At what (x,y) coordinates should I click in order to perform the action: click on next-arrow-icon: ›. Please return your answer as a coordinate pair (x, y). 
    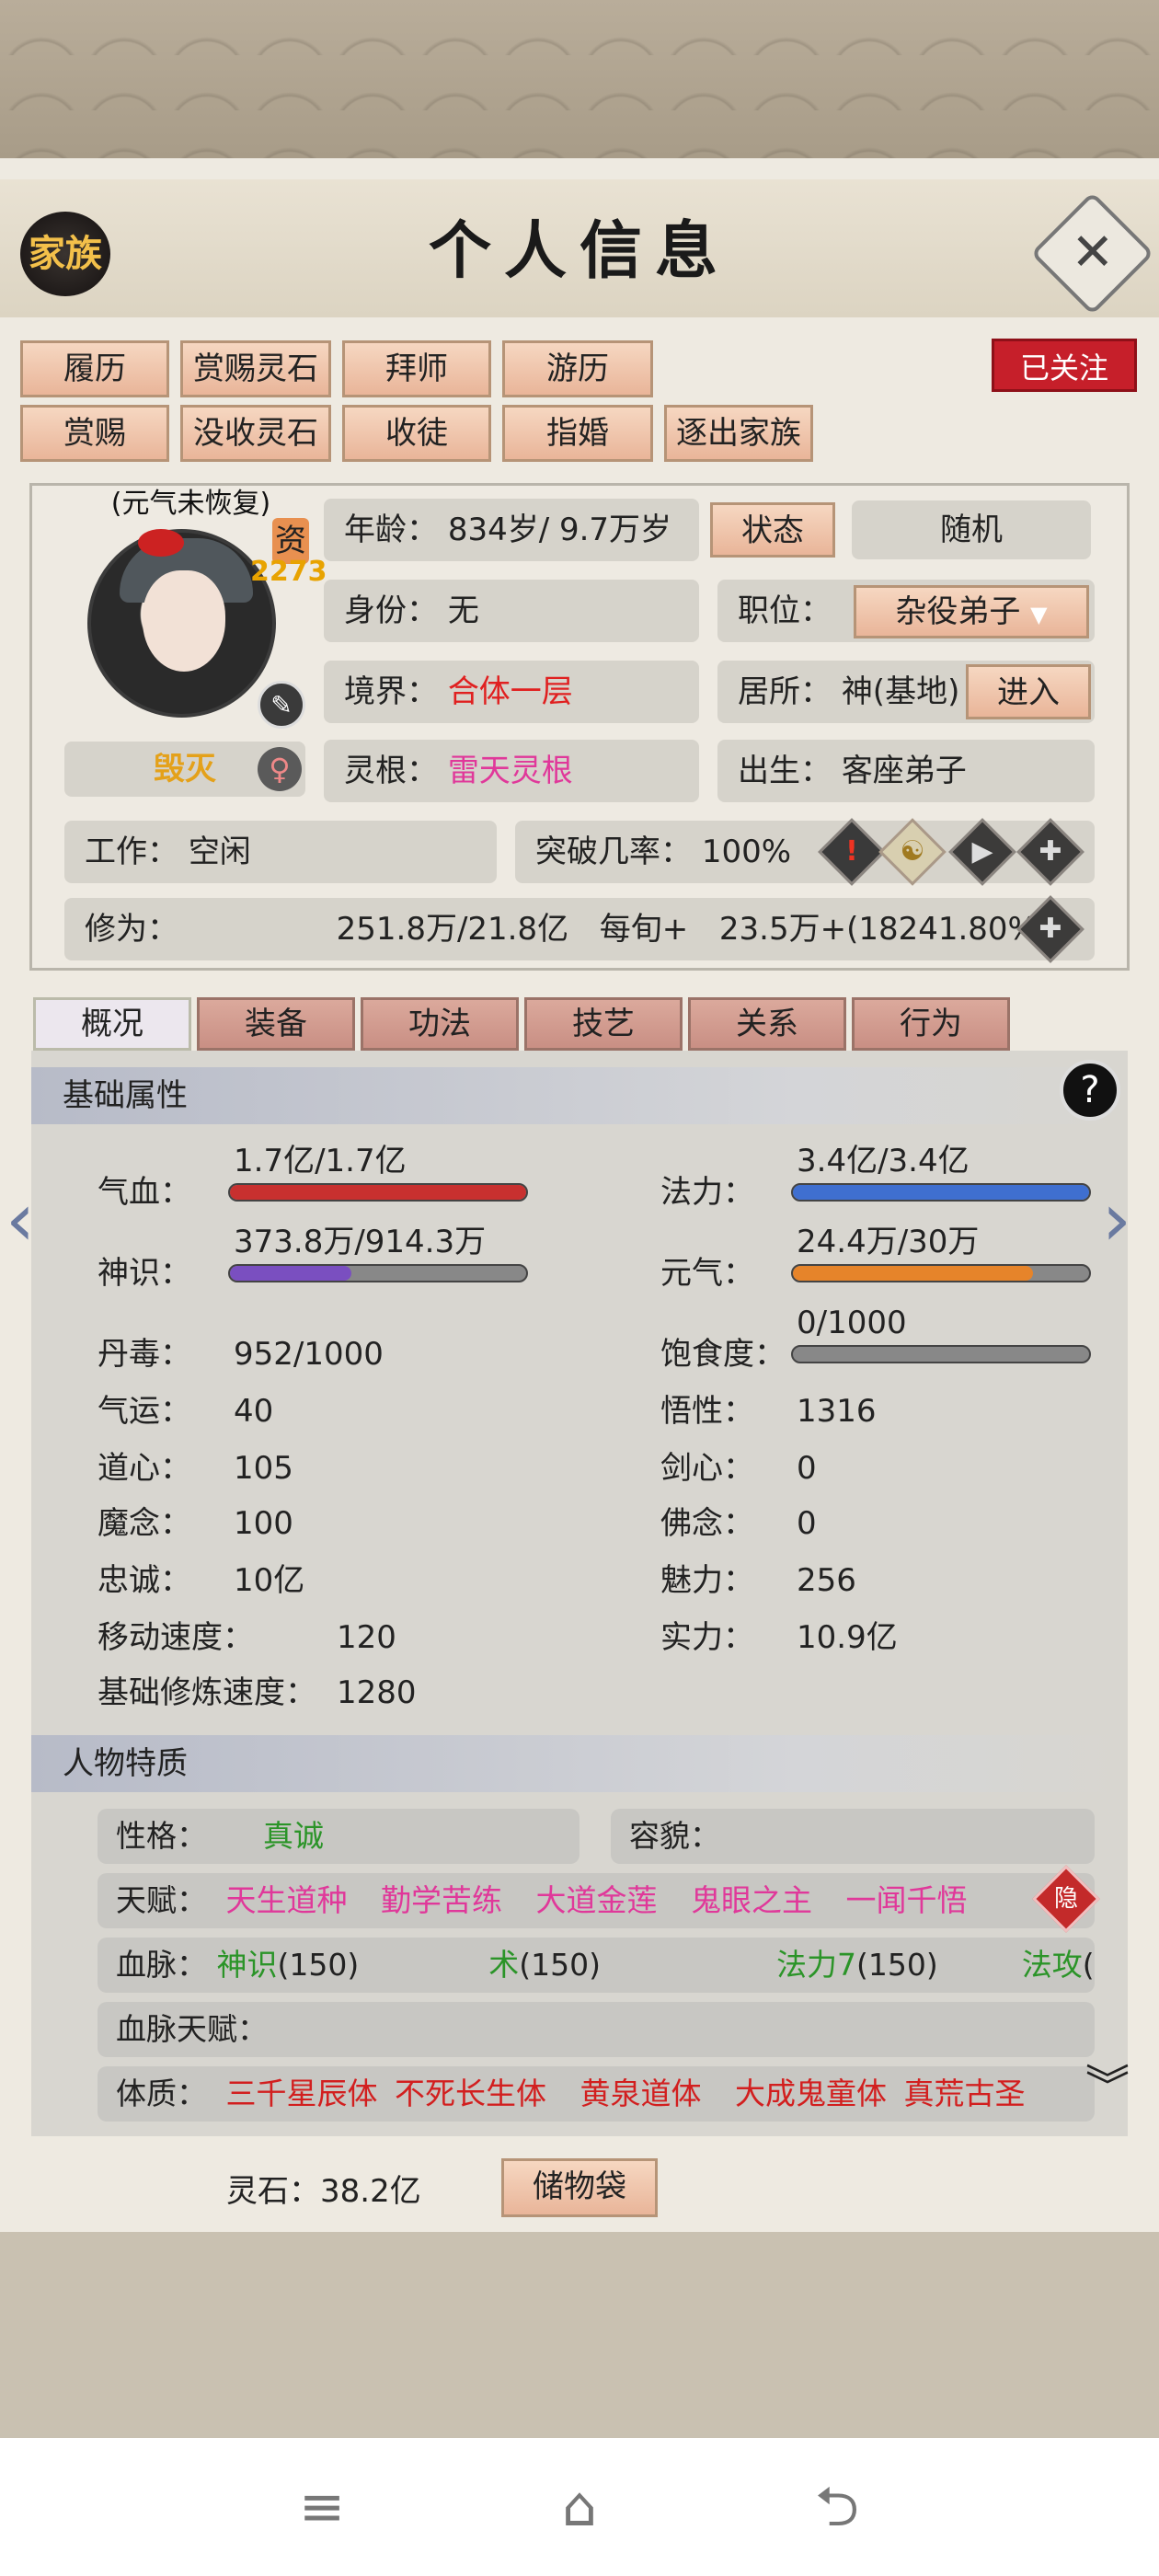
    Looking at the image, I should click on (1116, 1220).